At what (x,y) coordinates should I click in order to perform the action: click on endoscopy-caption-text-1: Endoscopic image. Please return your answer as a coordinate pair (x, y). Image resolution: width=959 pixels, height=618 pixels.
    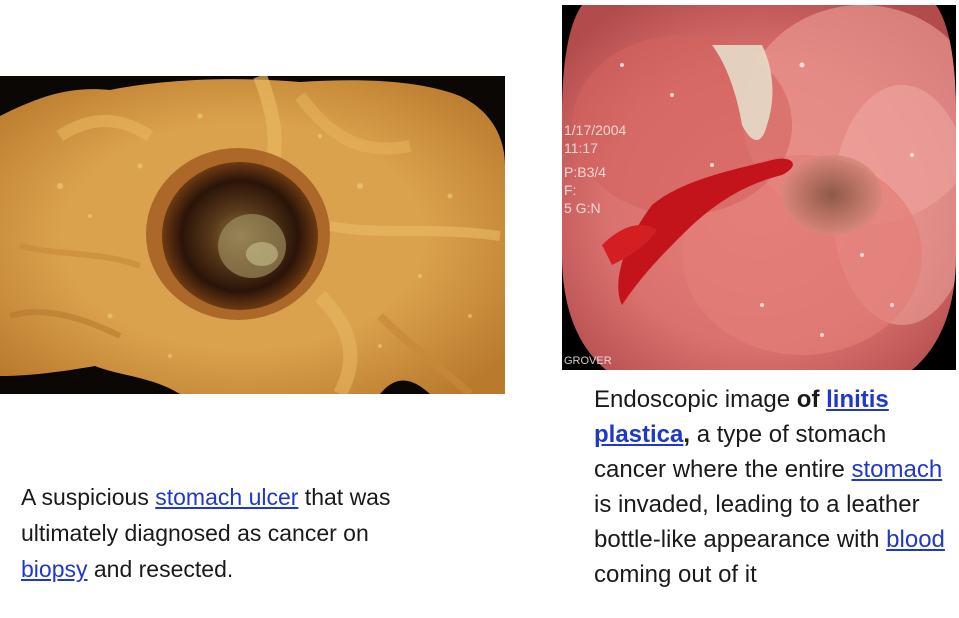
    Looking at the image, I should click on (695, 399).